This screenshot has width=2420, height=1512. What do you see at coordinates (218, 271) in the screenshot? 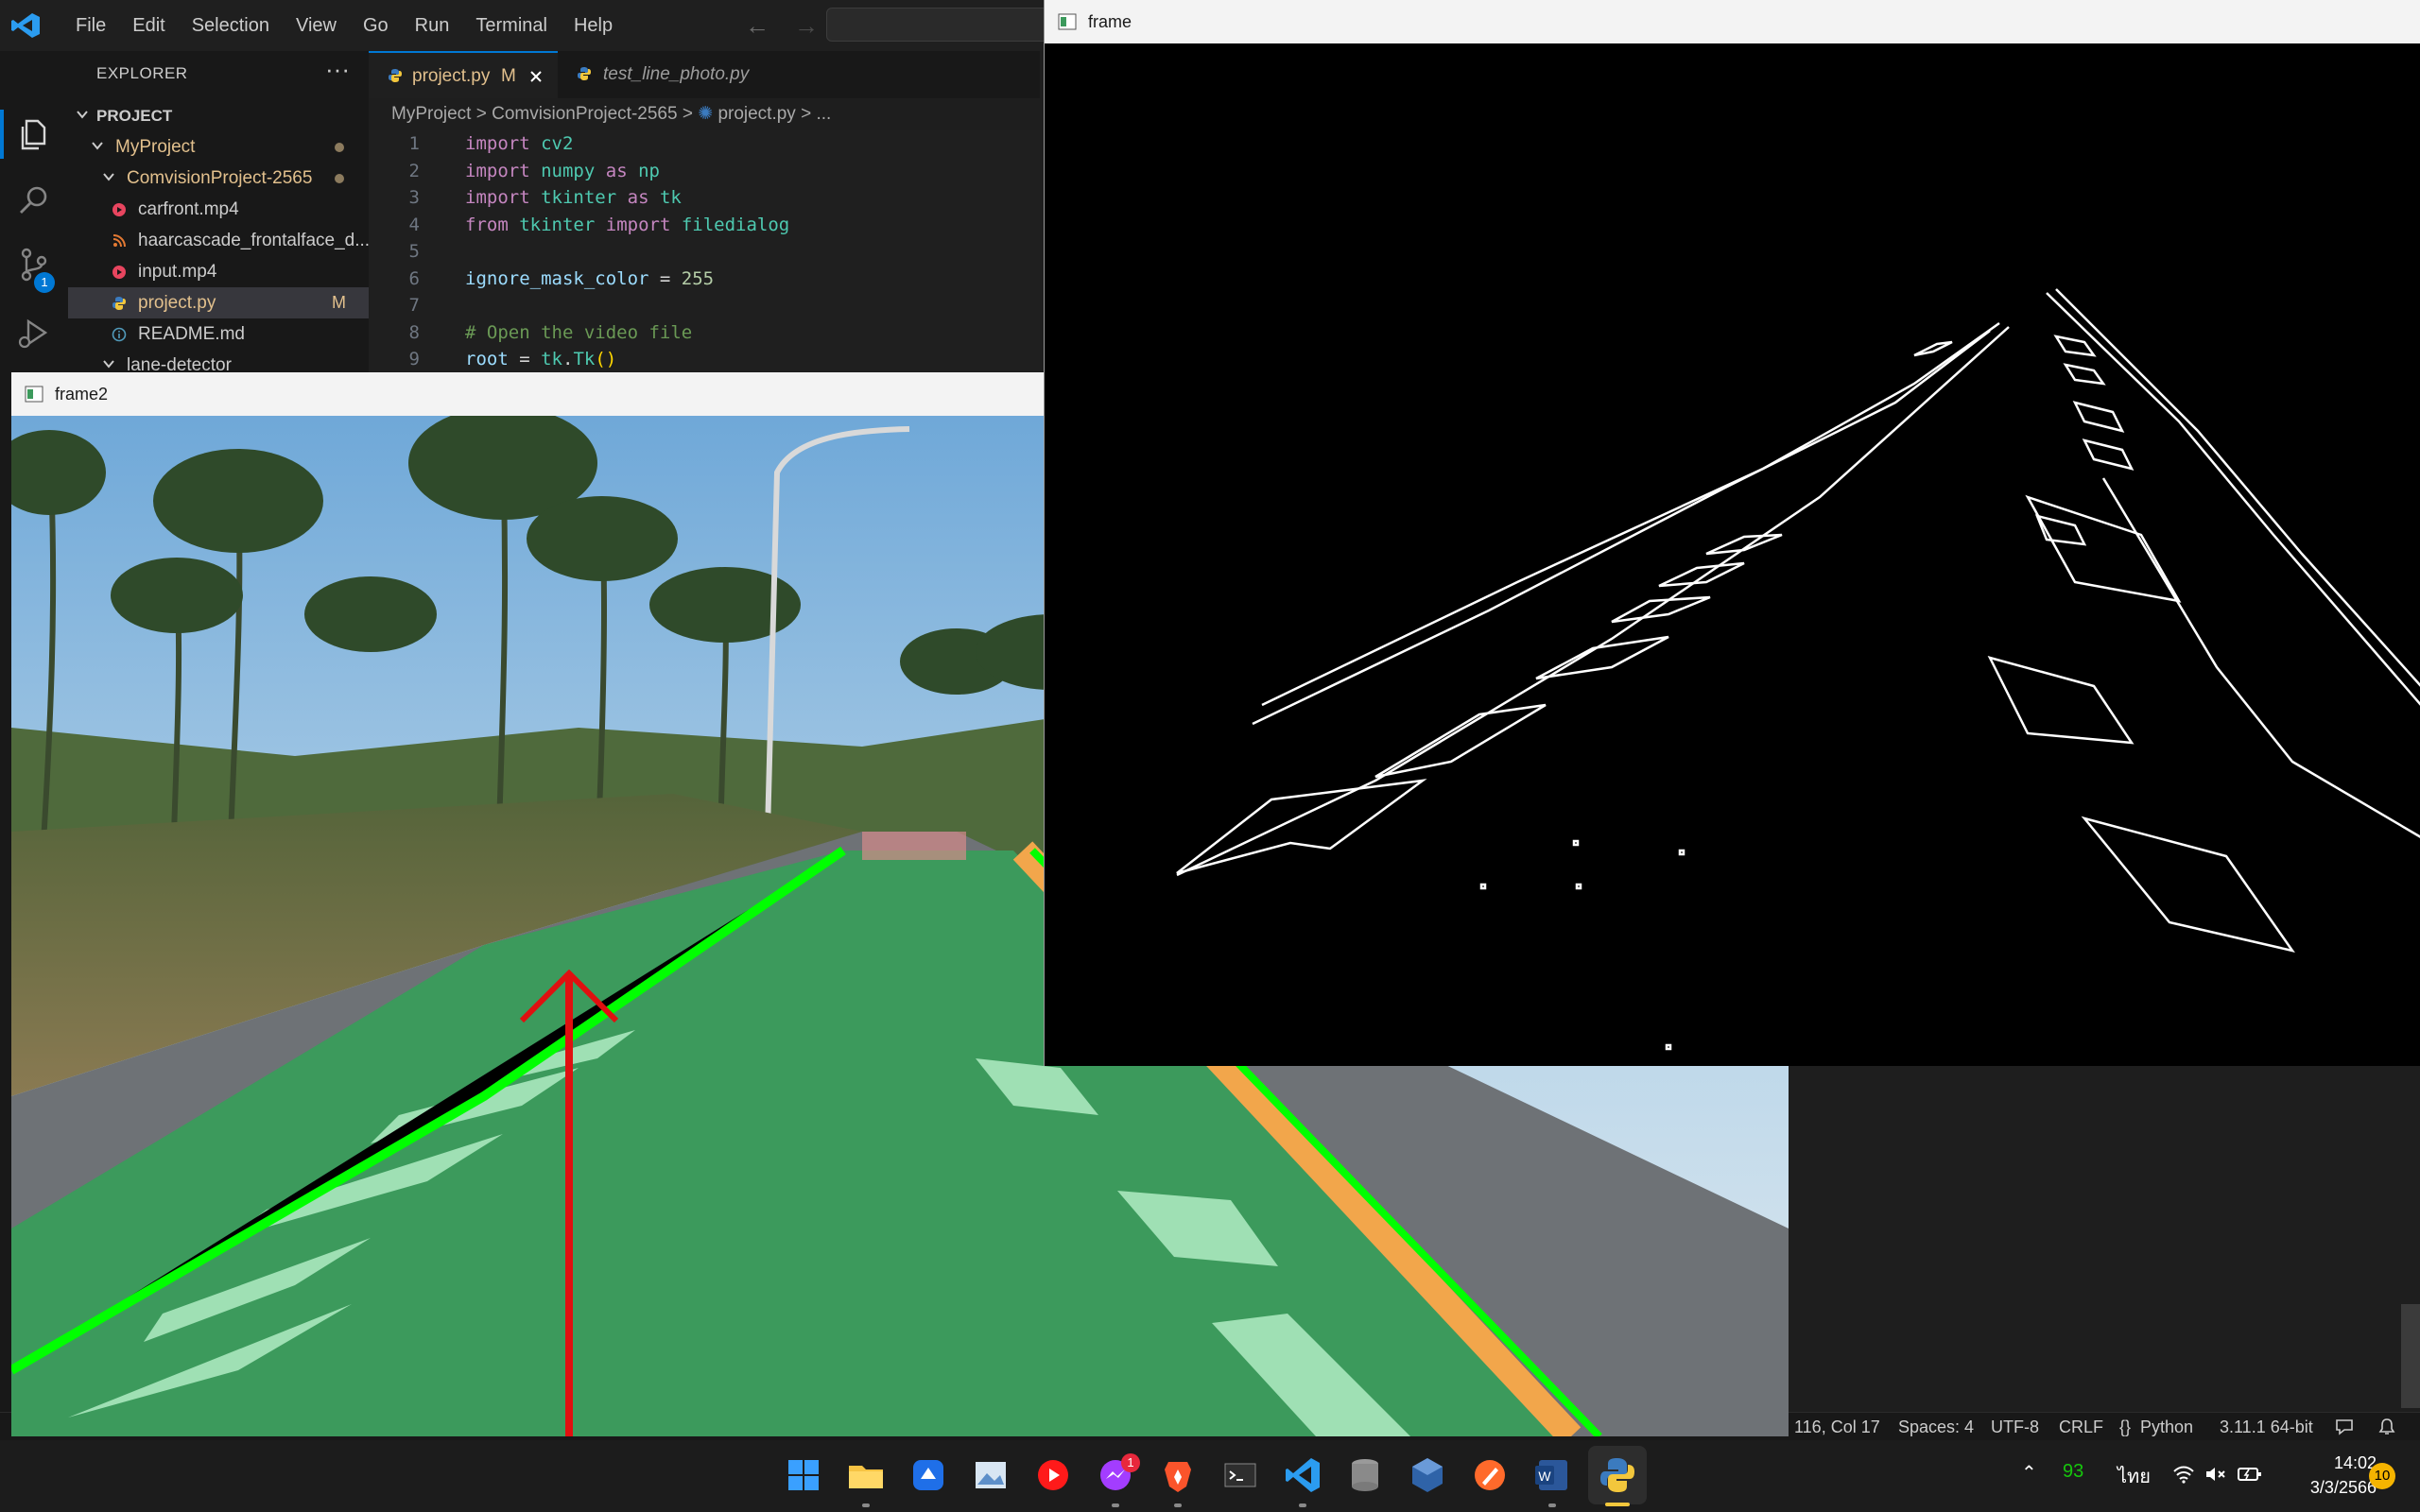
I see `tree-item-input: input.mp4` at bounding box center [218, 271].